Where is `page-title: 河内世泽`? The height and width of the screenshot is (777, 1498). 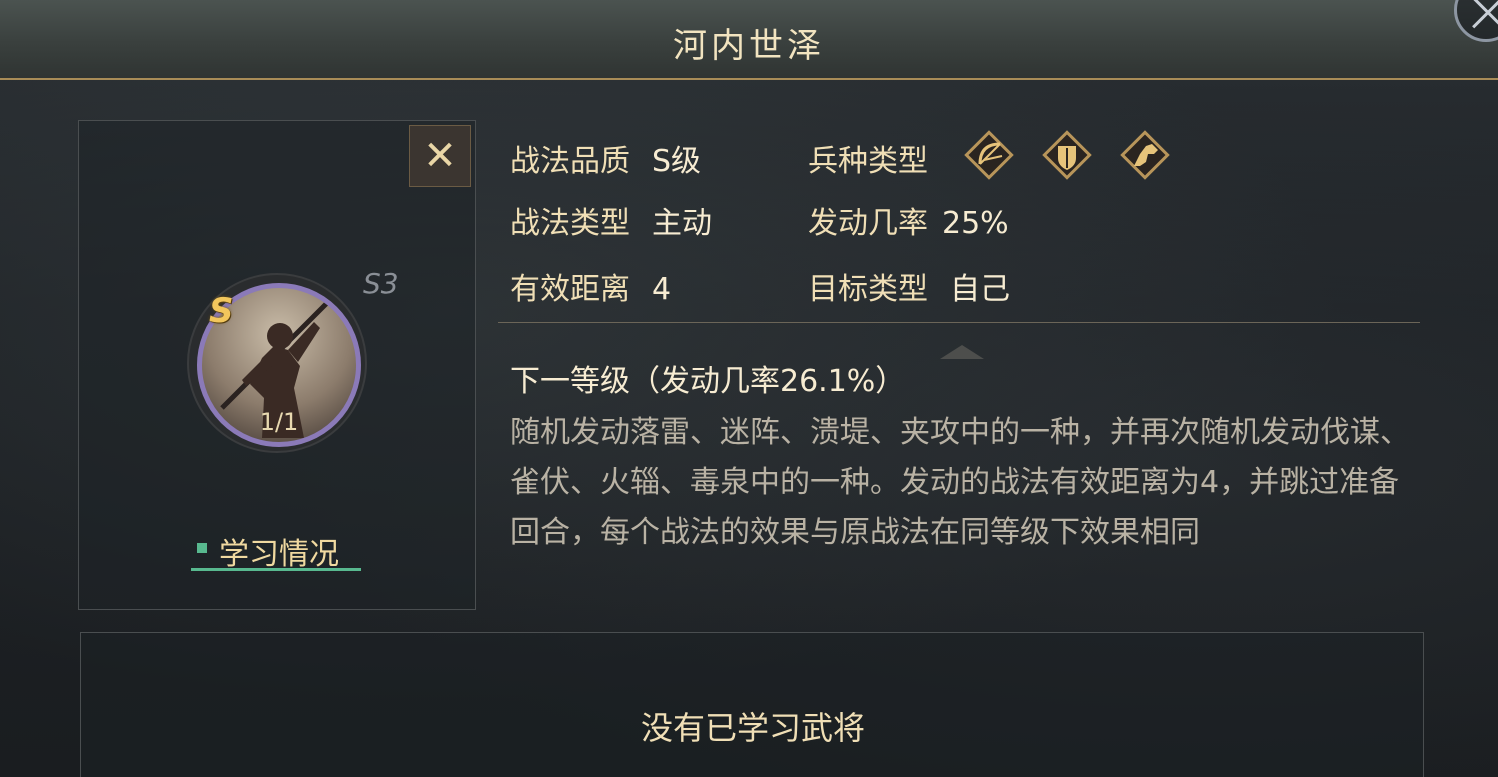 page-title: 河内世泽 is located at coordinates (749, 46).